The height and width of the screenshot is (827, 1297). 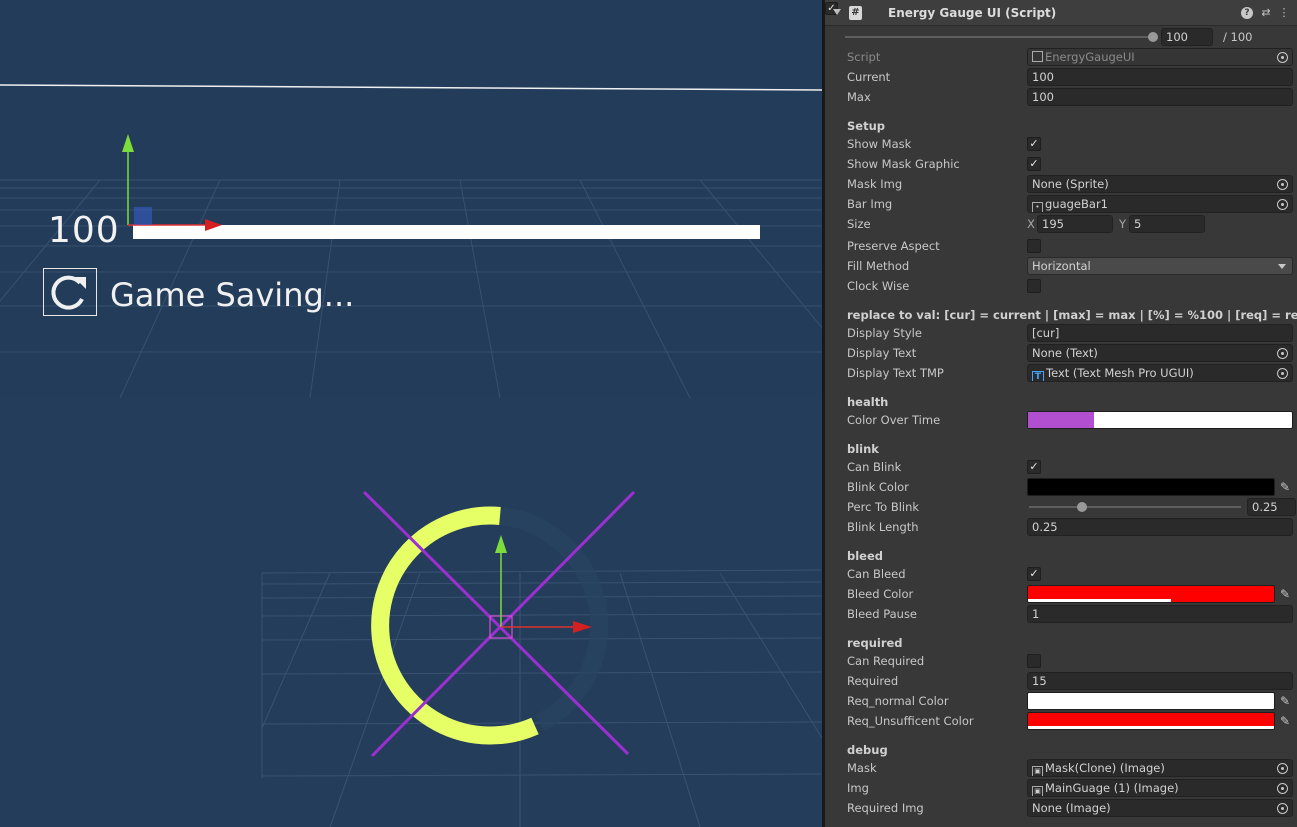 What do you see at coordinates (999, 37) in the screenshot?
I see `slider-track` at bounding box center [999, 37].